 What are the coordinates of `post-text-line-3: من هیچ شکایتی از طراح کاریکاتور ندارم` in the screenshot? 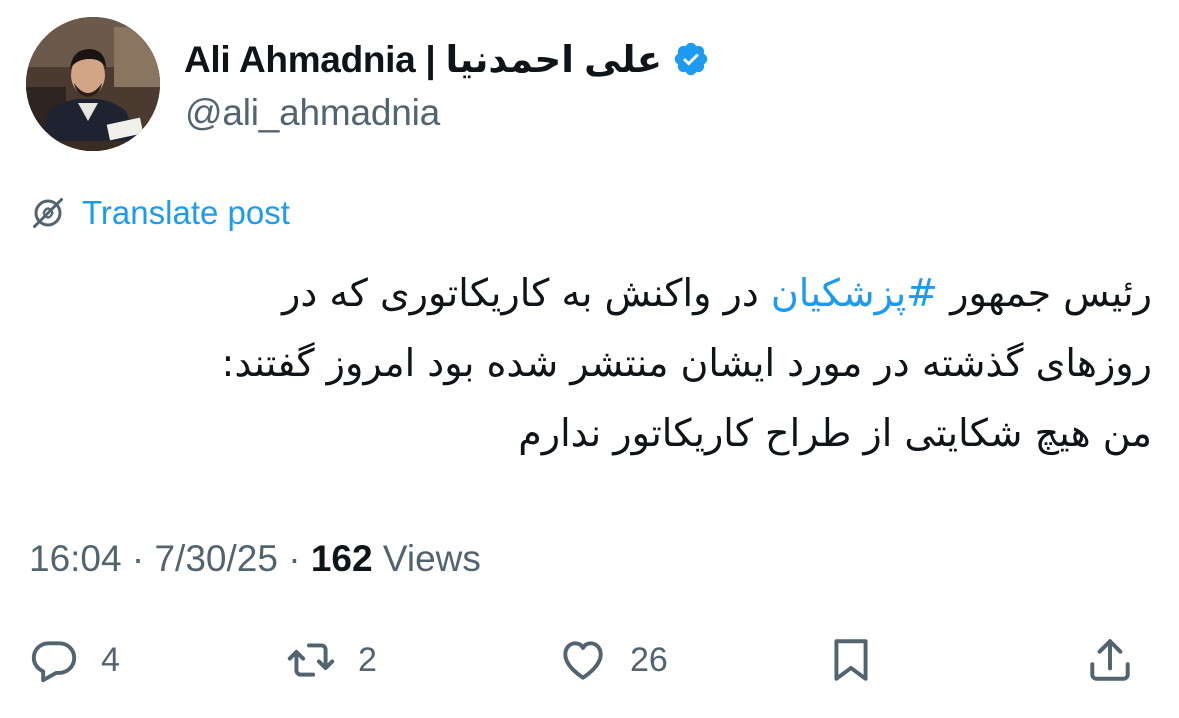 It's located at (835, 433).